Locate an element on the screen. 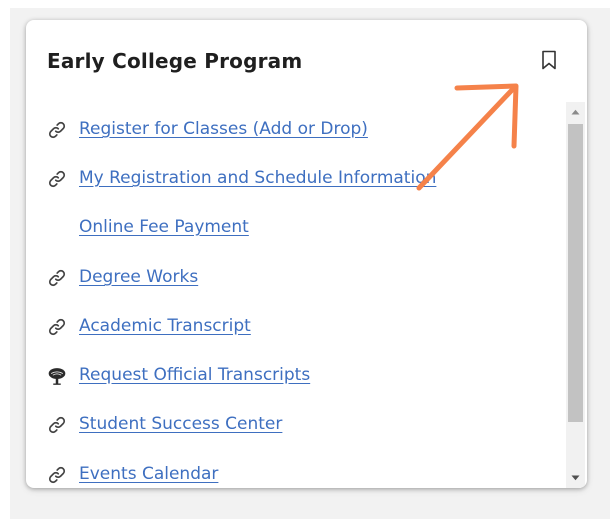 Image resolution: width=610 pixels, height=519 pixels. scroll-down-button is located at coordinates (575, 478).